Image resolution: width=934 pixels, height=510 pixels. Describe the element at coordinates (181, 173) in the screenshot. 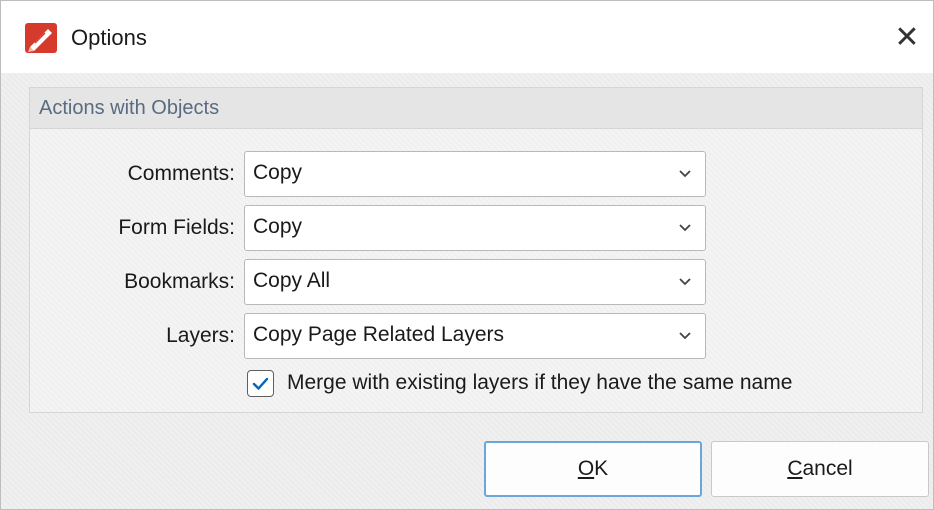

I see `comments-label: Comments:` at that location.